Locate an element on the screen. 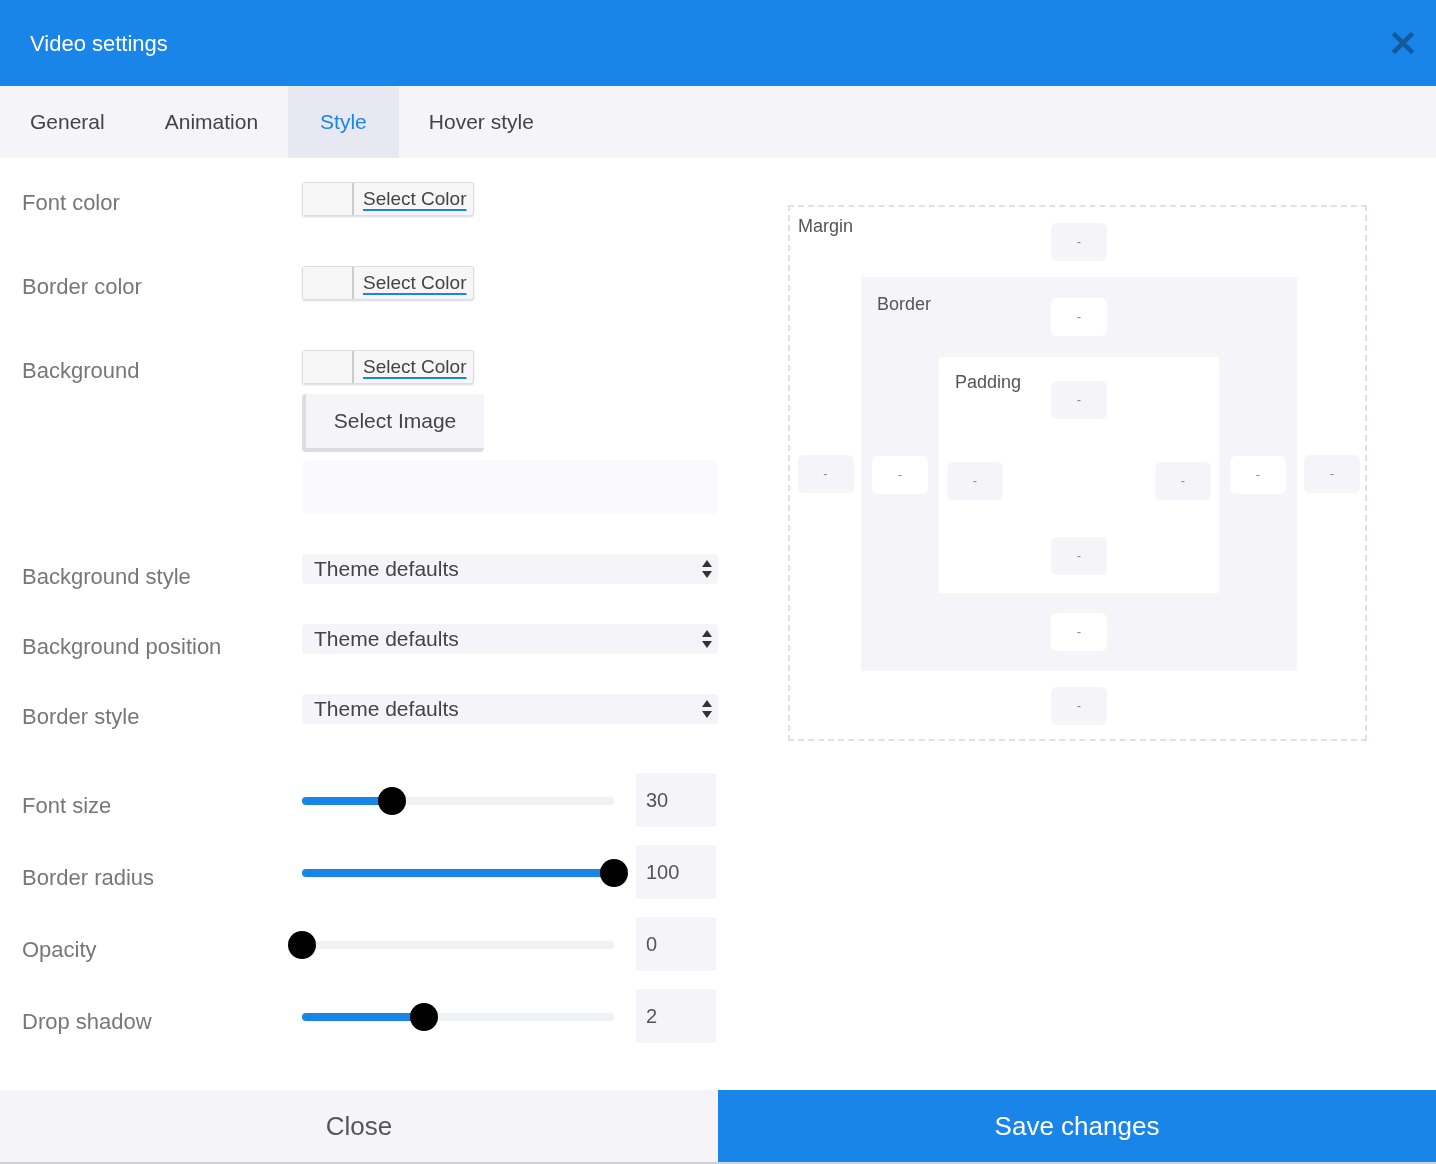  field-label: Background style is located at coordinates (107, 577).